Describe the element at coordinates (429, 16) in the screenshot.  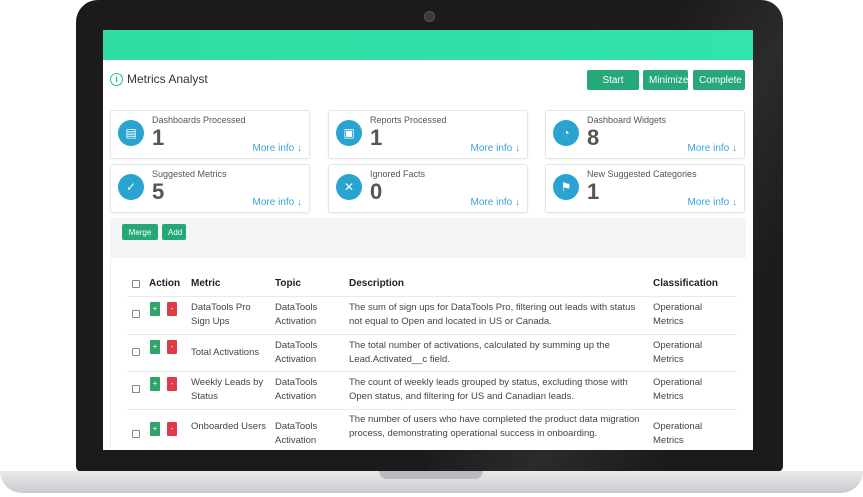
I see `camera` at that location.